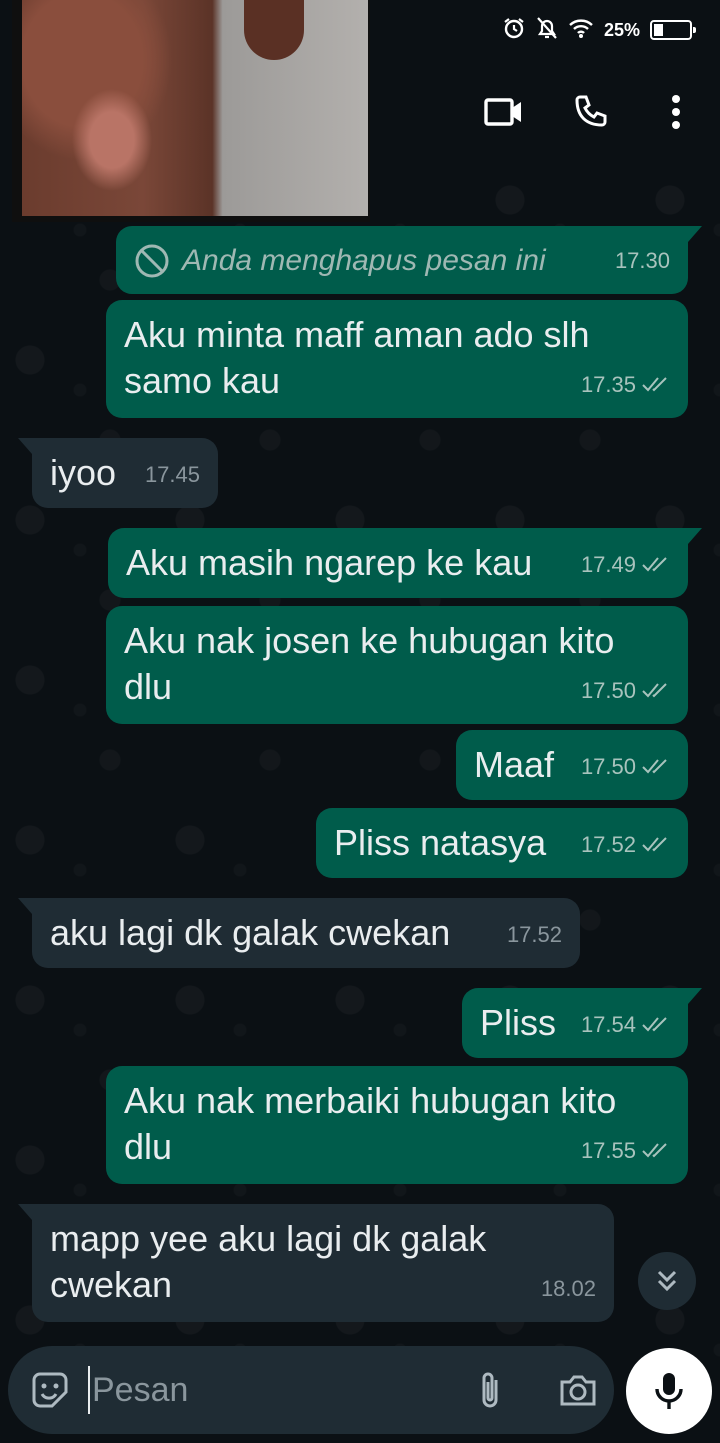  What do you see at coordinates (608, 564) in the screenshot?
I see `message-time: 17.49` at bounding box center [608, 564].